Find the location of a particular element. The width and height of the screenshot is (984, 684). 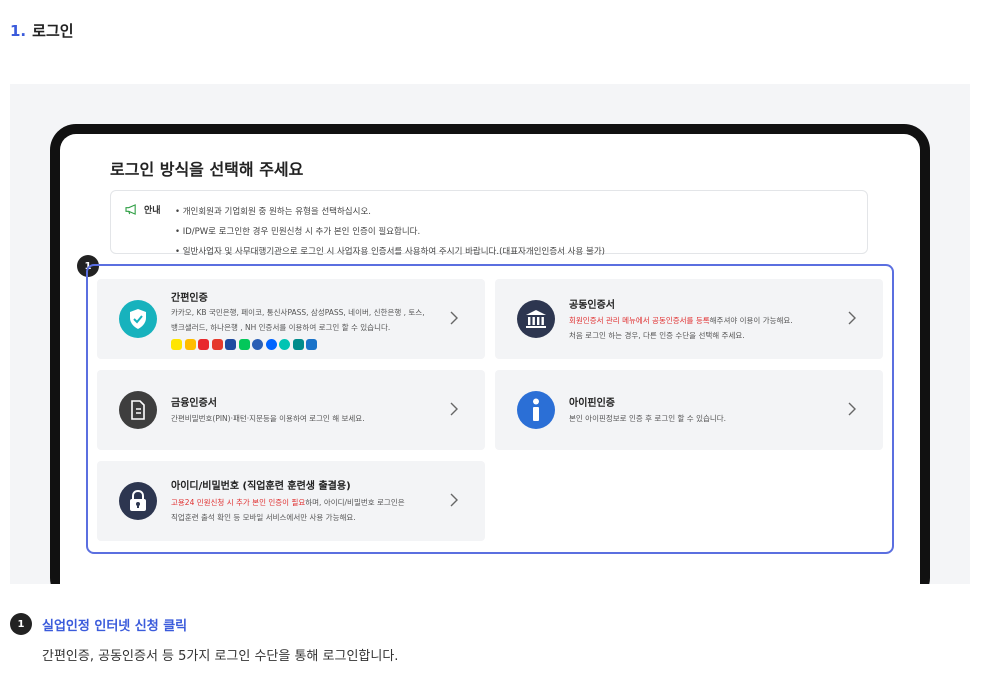

step-heading: 1 실업인정 인터넷 신청 클릭 is located at coordinates (98, 624).